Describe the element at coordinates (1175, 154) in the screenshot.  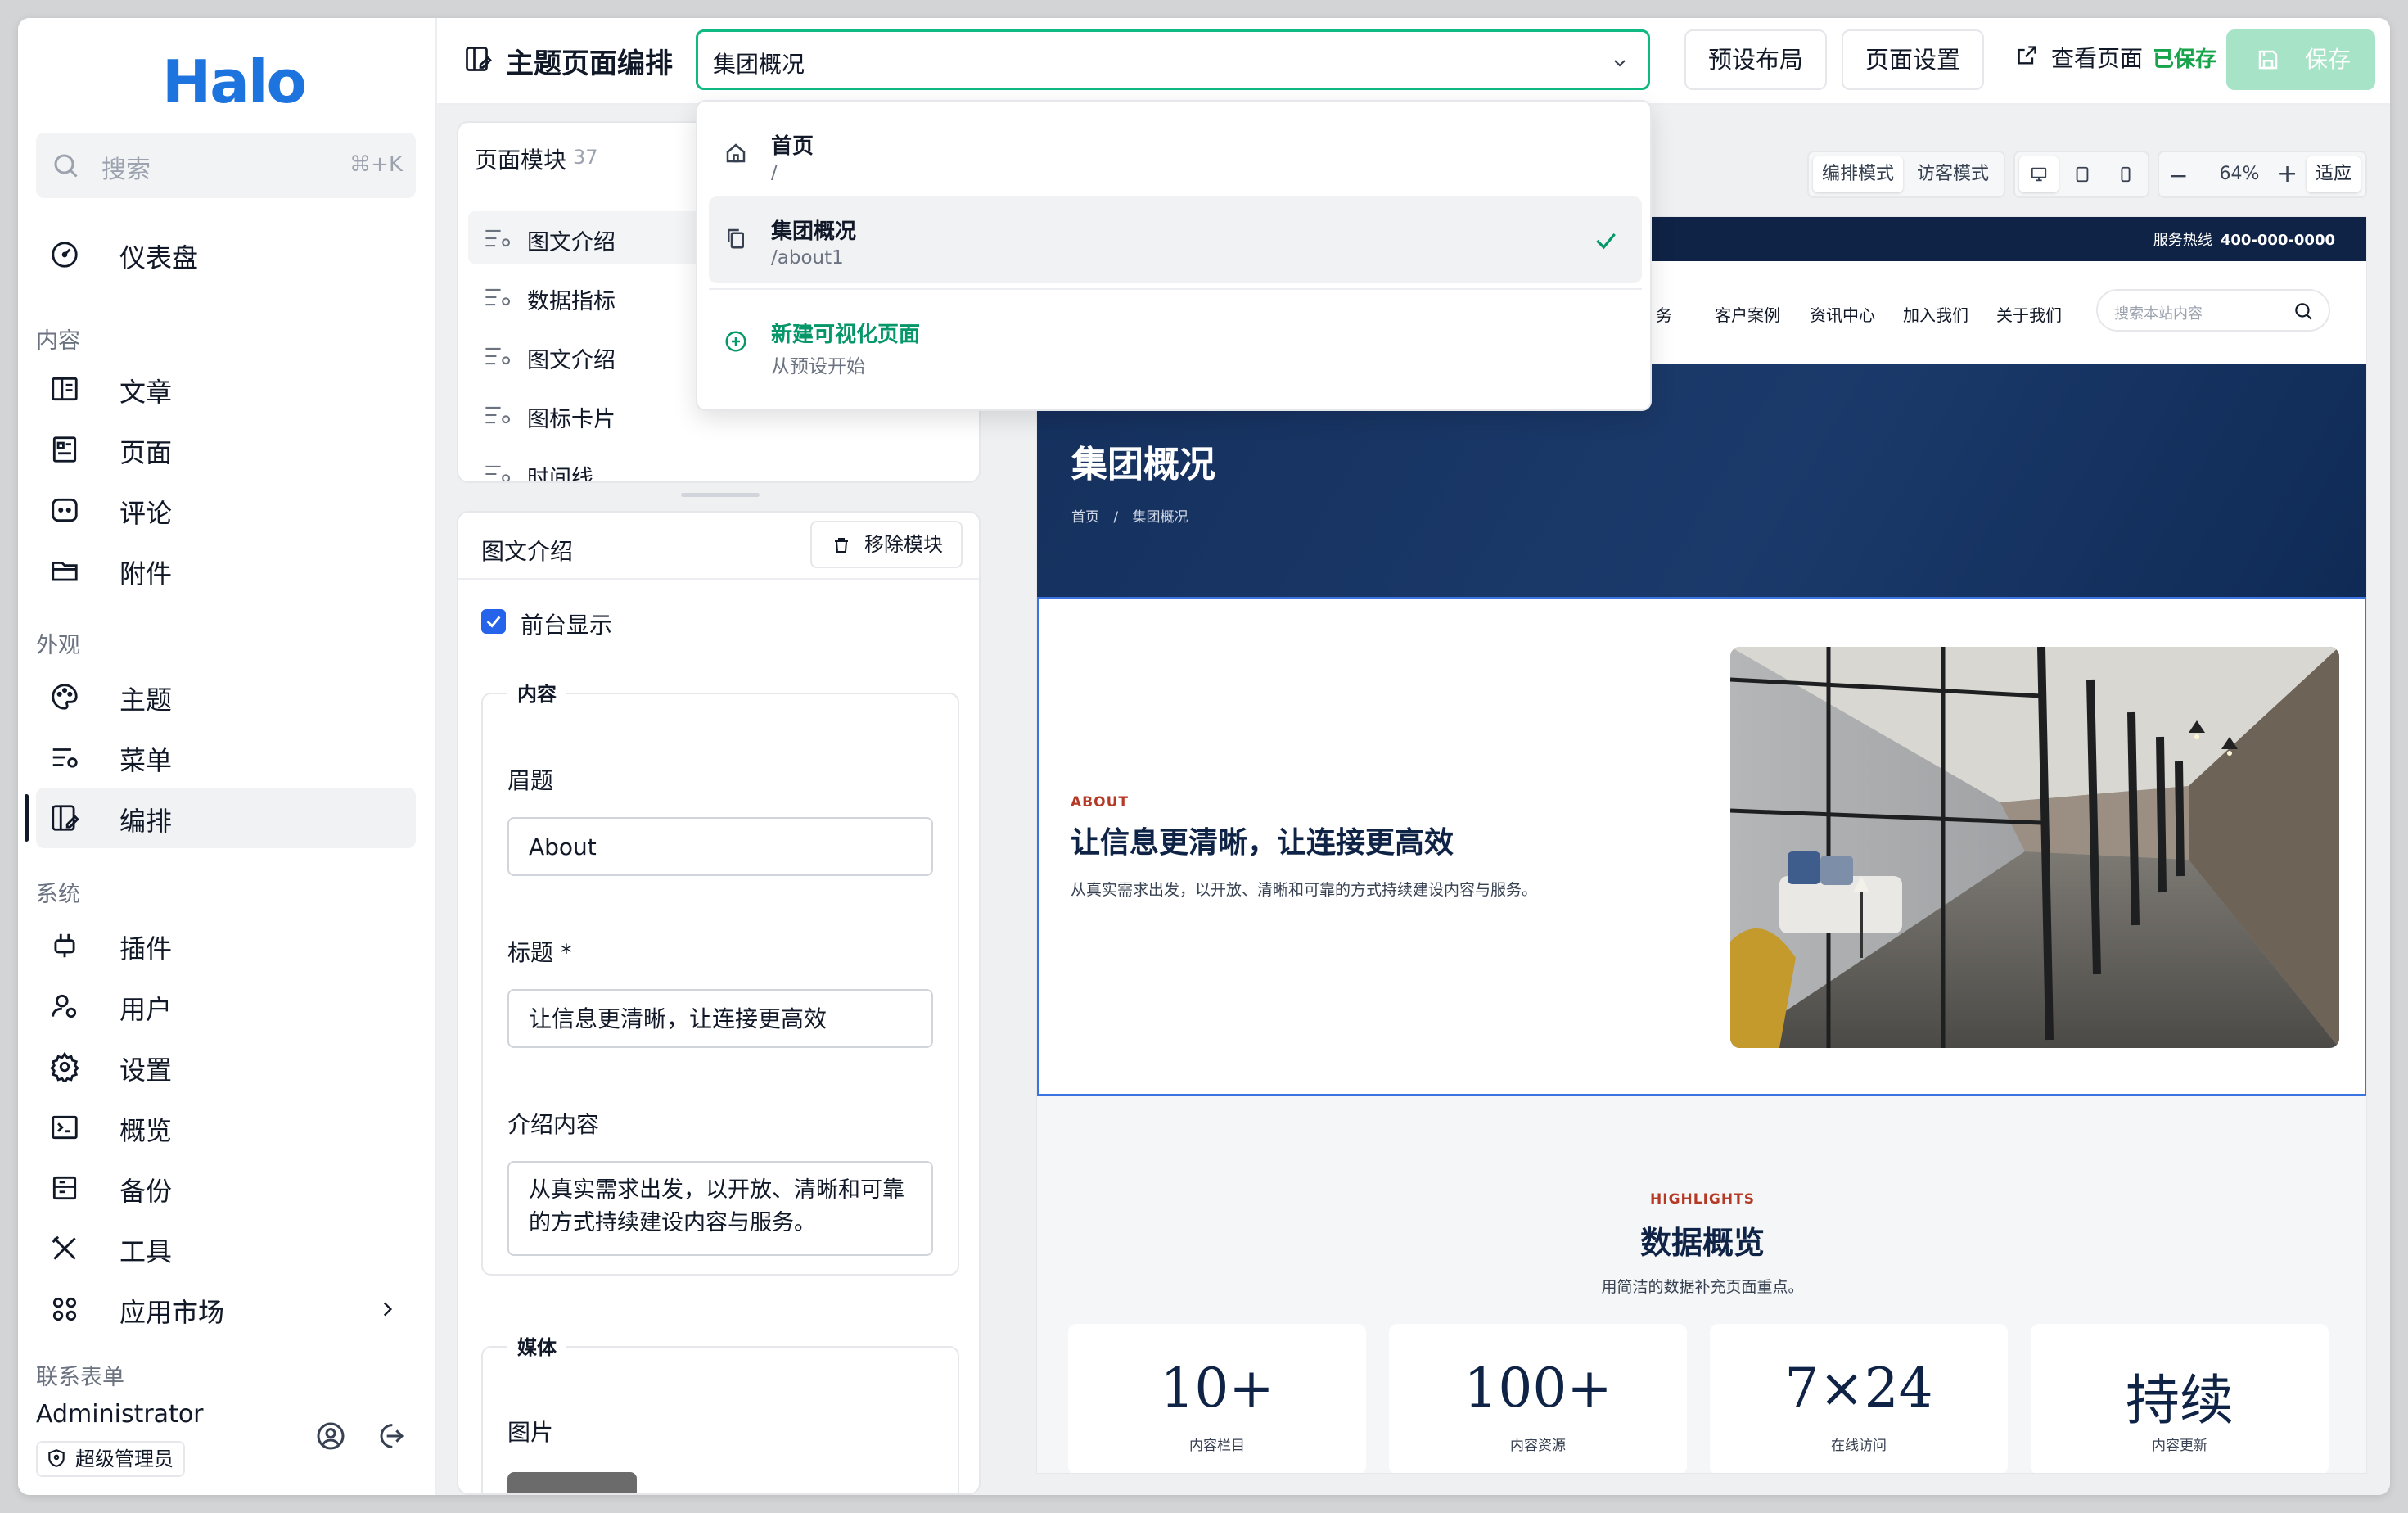
I see `dropdown-option-home: 首页 /` at that location.